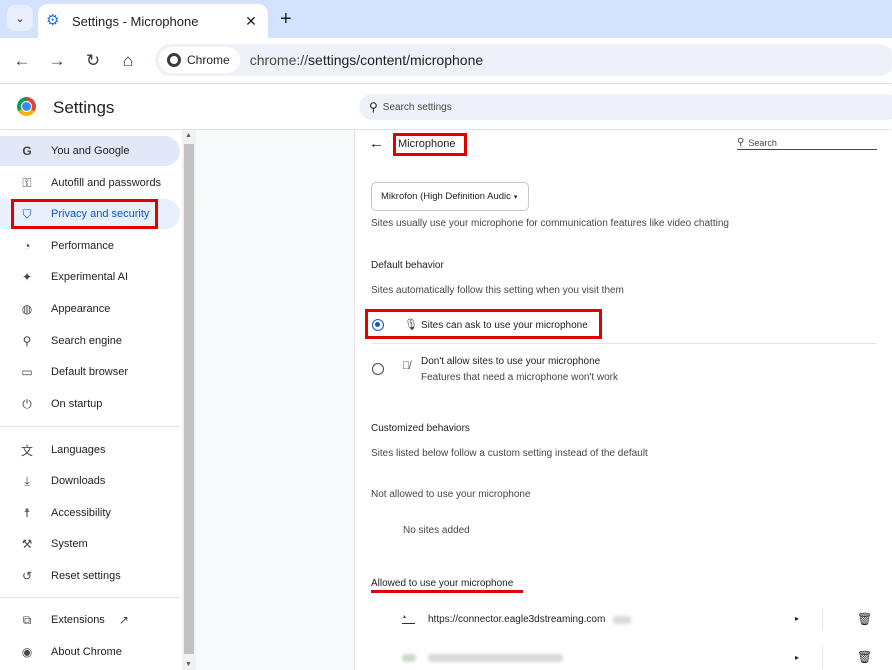 This screenshot has width=892, height=670. I want to click on sidebar-item-label: Downloads, so click(78, 481).